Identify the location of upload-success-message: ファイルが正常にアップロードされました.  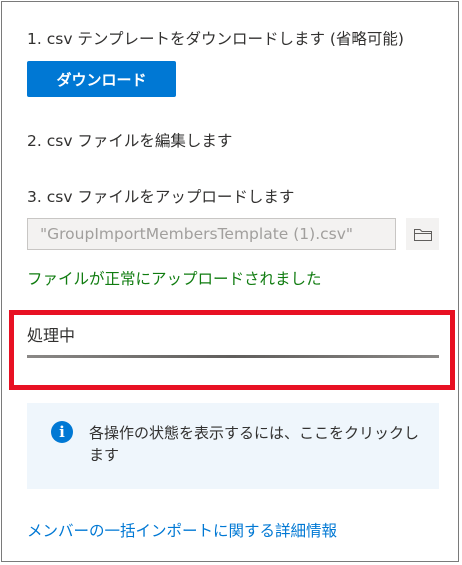
(174, 279).